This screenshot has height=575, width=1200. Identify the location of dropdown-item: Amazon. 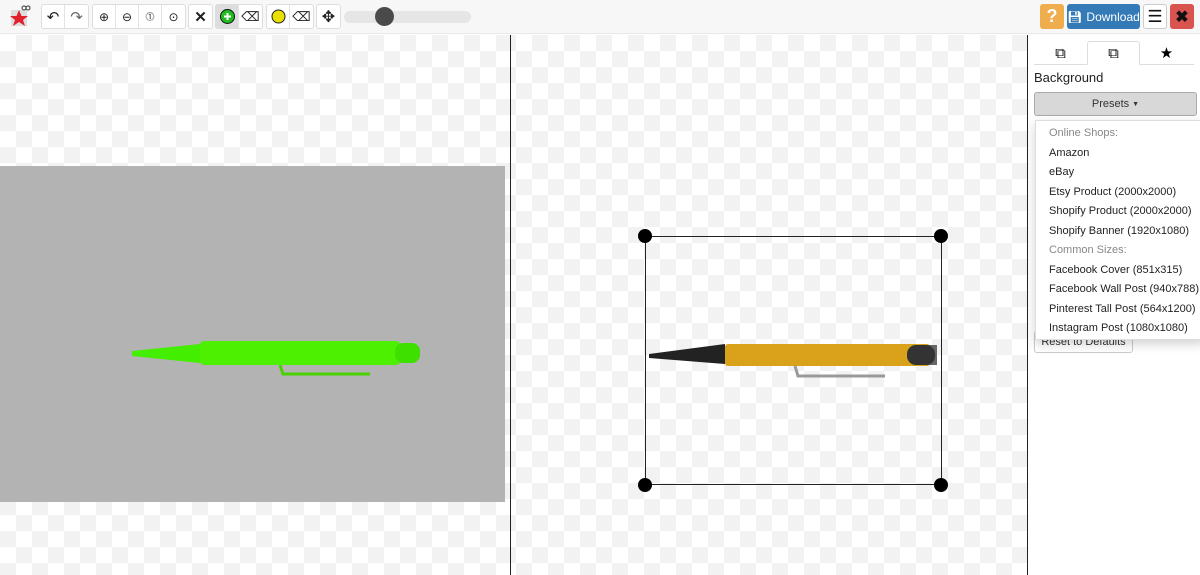
(1118, 154).